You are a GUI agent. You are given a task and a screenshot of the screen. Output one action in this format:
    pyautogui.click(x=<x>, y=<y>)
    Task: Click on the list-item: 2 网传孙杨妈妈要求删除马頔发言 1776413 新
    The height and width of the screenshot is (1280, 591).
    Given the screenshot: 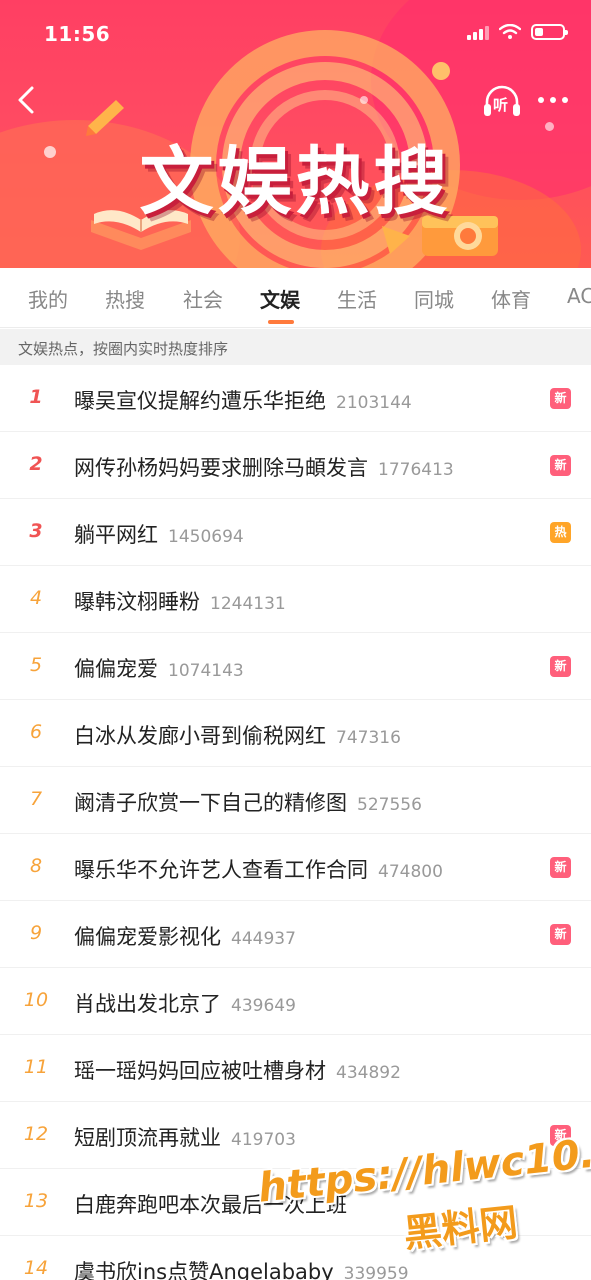 What is the action you would take?
    pyautogui.click(x=295, y=465)
    